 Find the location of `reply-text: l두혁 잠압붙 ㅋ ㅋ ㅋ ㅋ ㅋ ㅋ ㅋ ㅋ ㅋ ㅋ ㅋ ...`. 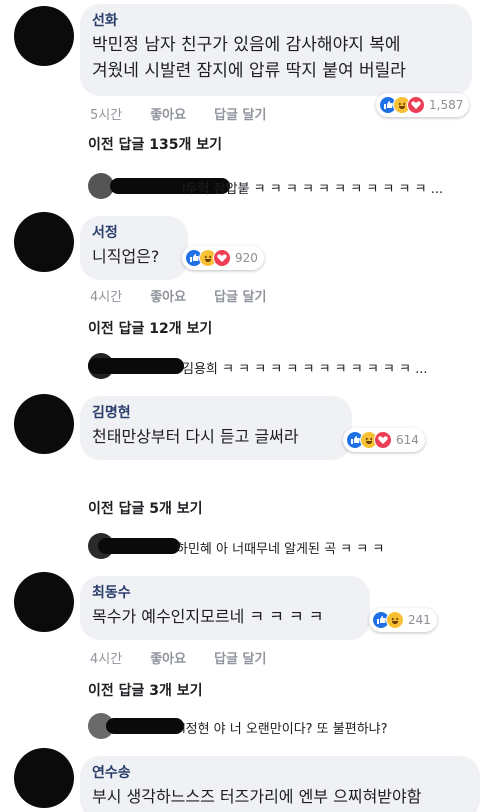

reply-text: l두혁 잠압붙 ㅋ ㅋ ㅋ ㅋ ㅋ ㅋ ㅋ ㅋ ㅋ ㅋ ㅋ ... is located at coordinates (313, 189).